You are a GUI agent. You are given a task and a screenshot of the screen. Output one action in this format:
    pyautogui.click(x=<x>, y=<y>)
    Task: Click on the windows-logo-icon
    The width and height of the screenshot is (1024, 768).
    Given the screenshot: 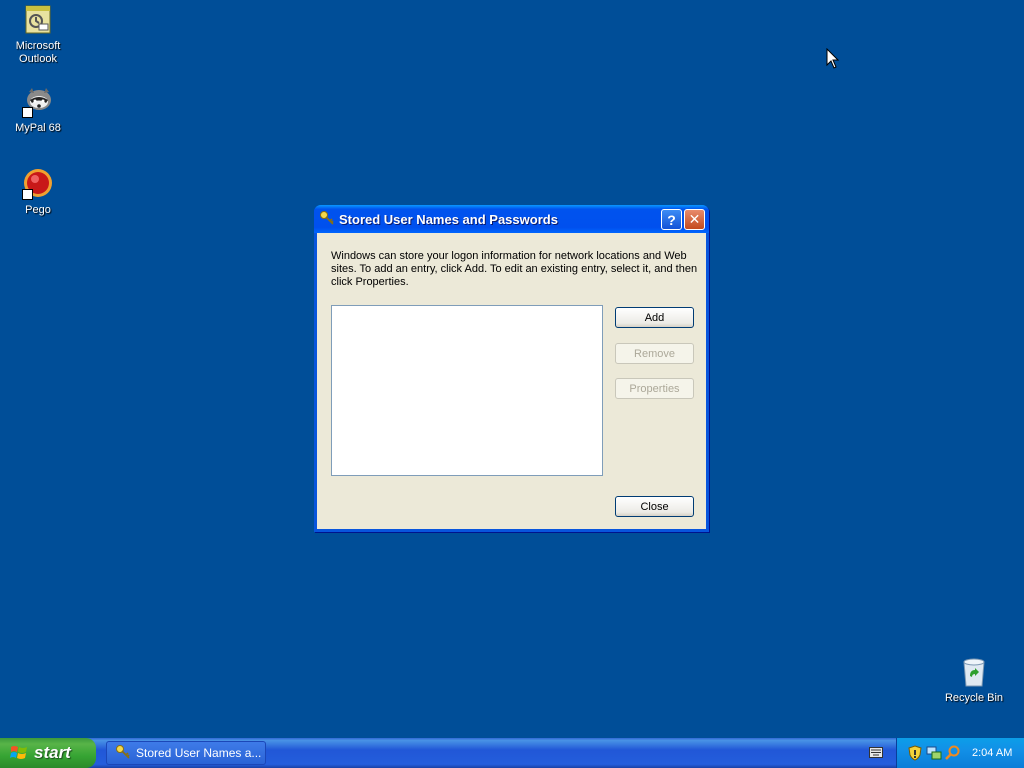 What is the action you would take?
    pyautogui.click(x=19, y=753)
    